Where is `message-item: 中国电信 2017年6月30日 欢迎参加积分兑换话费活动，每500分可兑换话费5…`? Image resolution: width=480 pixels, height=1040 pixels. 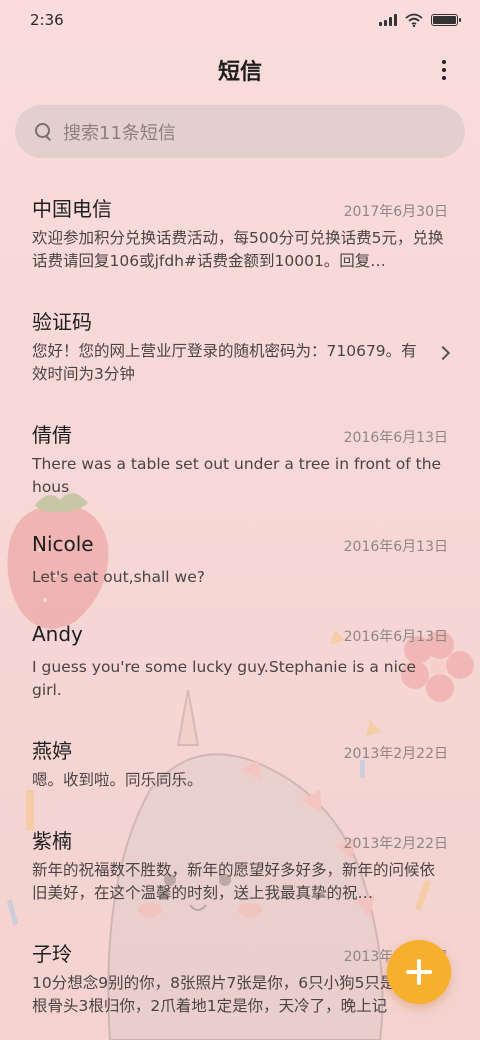
message-item: 中国电信 2017年6月30日 欢迎参加积分兑换话费活动，每500分可兑换话费5… is located at coordinates (240, 233).